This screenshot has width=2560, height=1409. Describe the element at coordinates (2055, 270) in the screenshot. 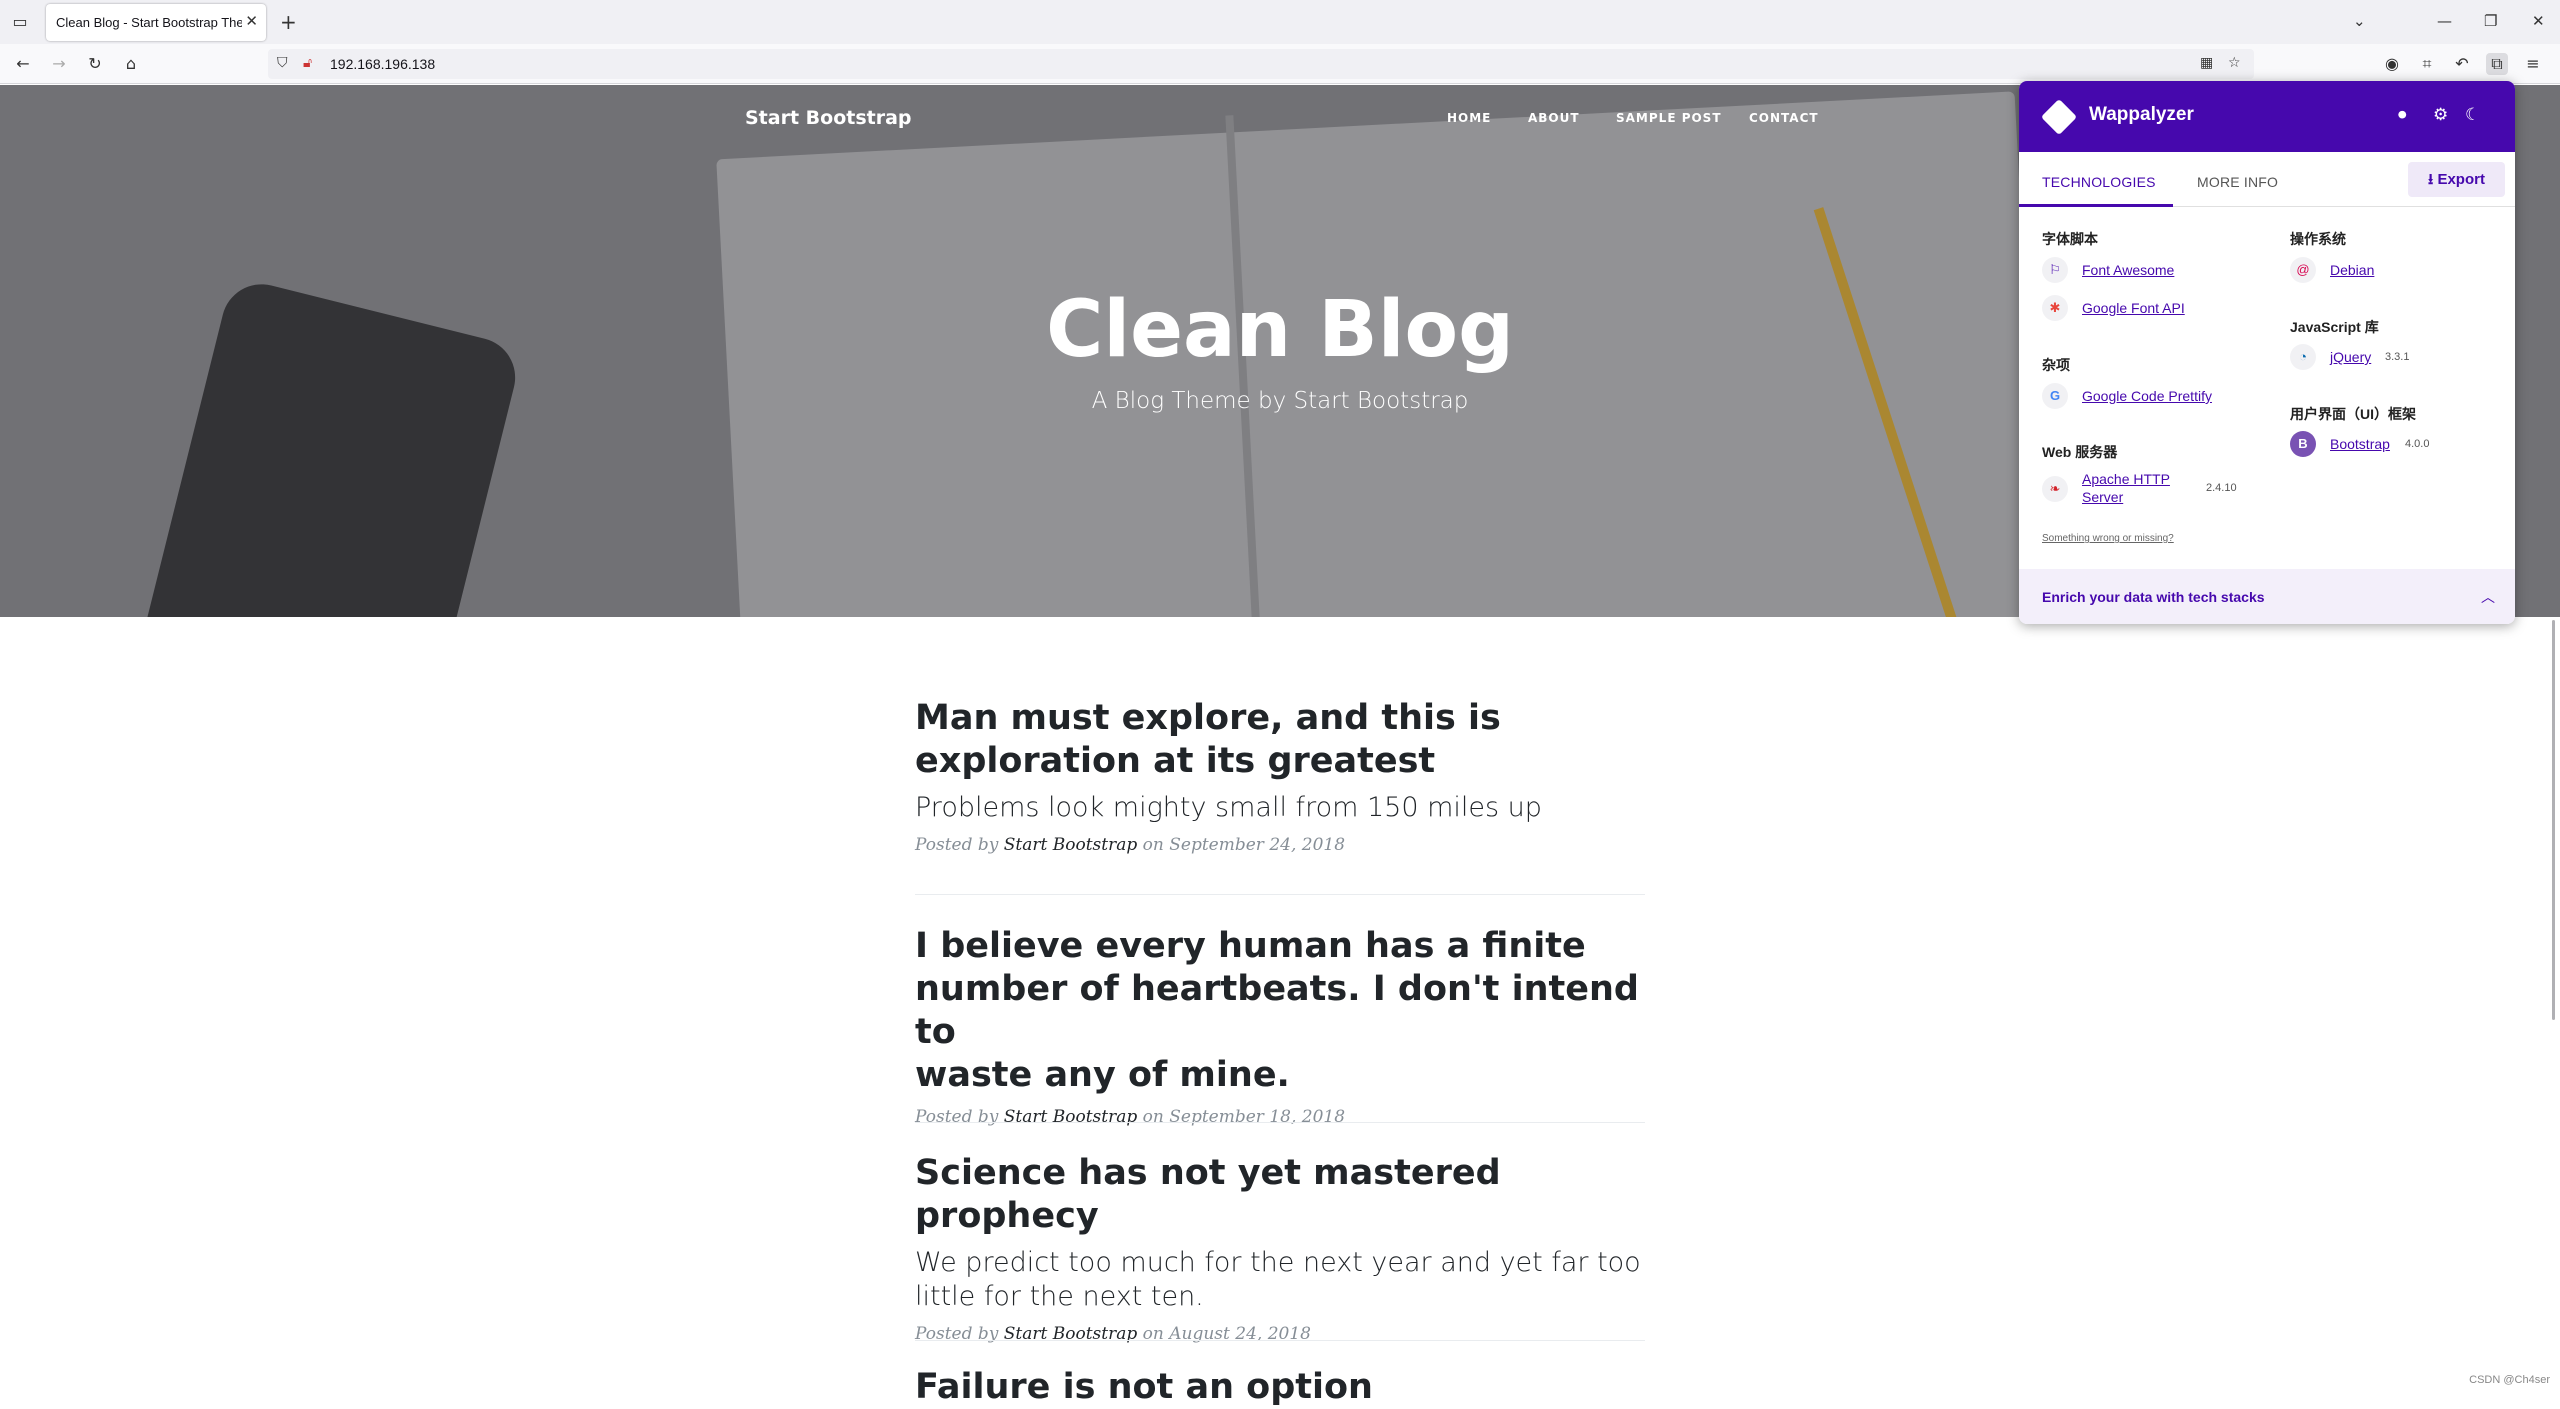

I see `flag-icon: ⚐` at that location.